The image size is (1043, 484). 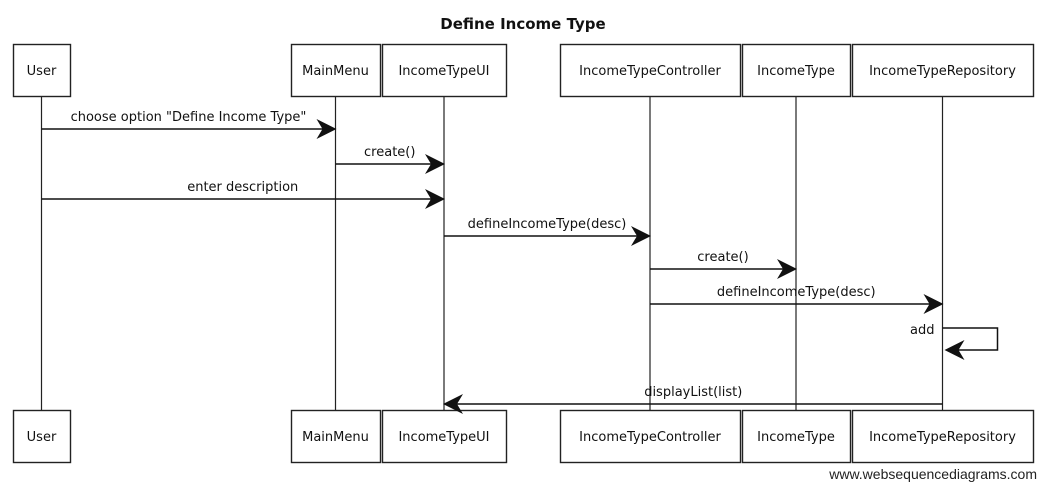 I want to click on participant-mainmenu-bottom: MainMenu, so click(x=336, y=436).